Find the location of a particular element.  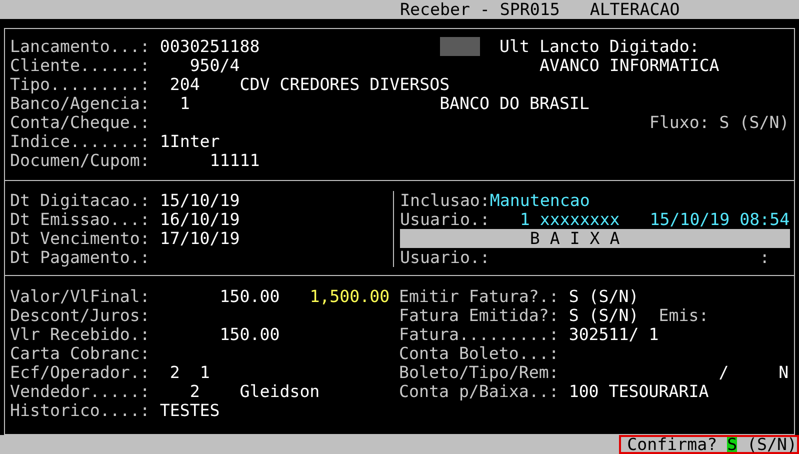

field-label: Fatura.........: is located at coordinates (479, 334).